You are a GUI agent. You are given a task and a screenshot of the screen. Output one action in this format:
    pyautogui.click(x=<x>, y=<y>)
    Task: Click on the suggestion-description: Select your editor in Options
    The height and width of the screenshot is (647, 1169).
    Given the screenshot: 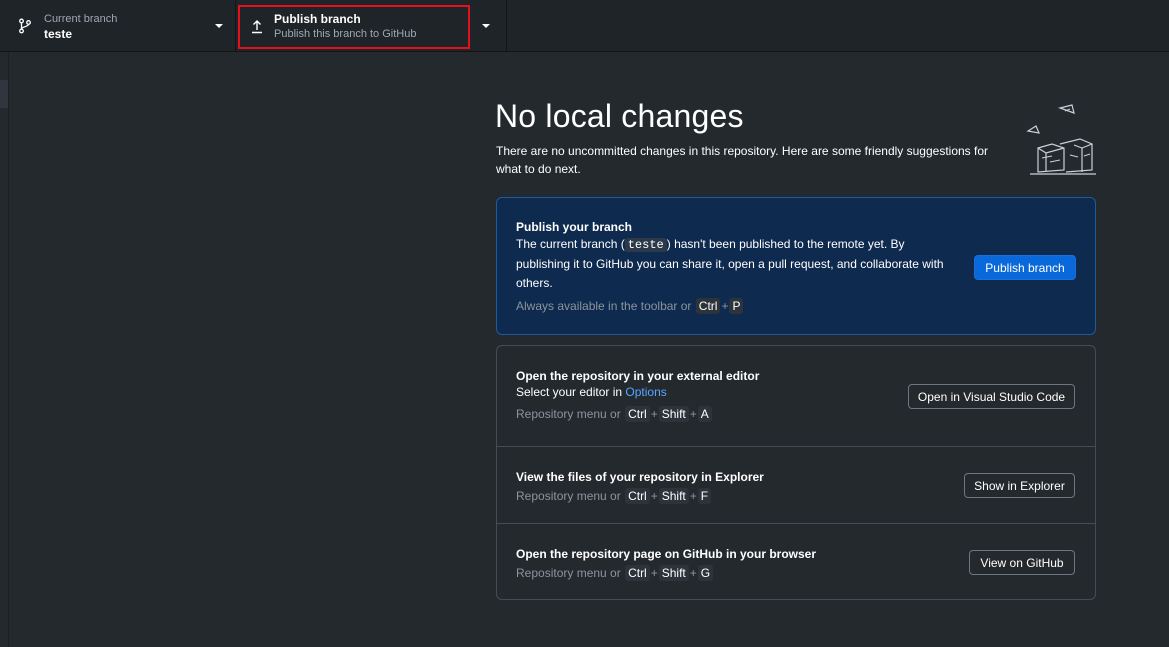 What is the action you would take?
    pyautogui.click(x=637, y=392)
    